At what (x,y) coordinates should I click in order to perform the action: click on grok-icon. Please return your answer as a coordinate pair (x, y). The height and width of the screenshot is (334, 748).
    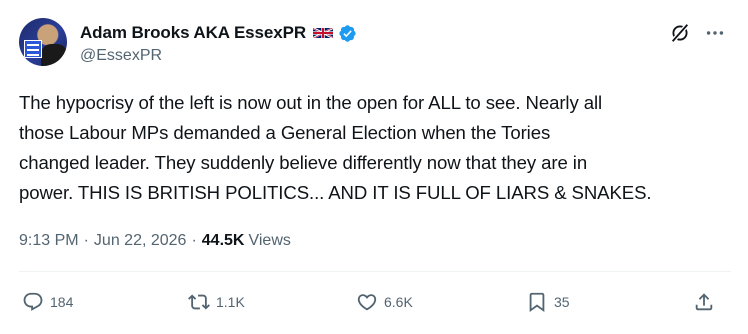
    Looking at the image, I should click on (680, 33).